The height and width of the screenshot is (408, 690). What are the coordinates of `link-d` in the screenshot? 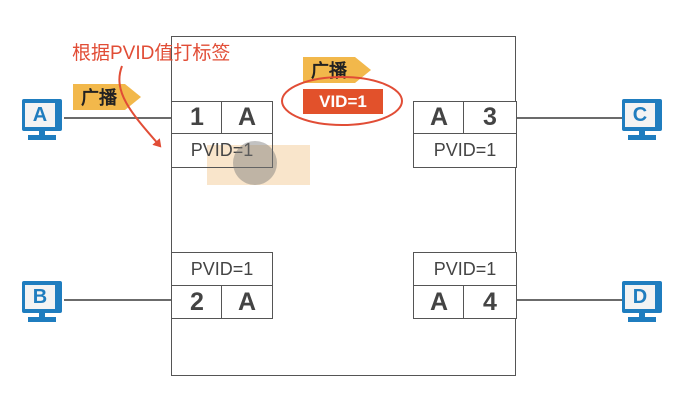 It's located at (569, 300).